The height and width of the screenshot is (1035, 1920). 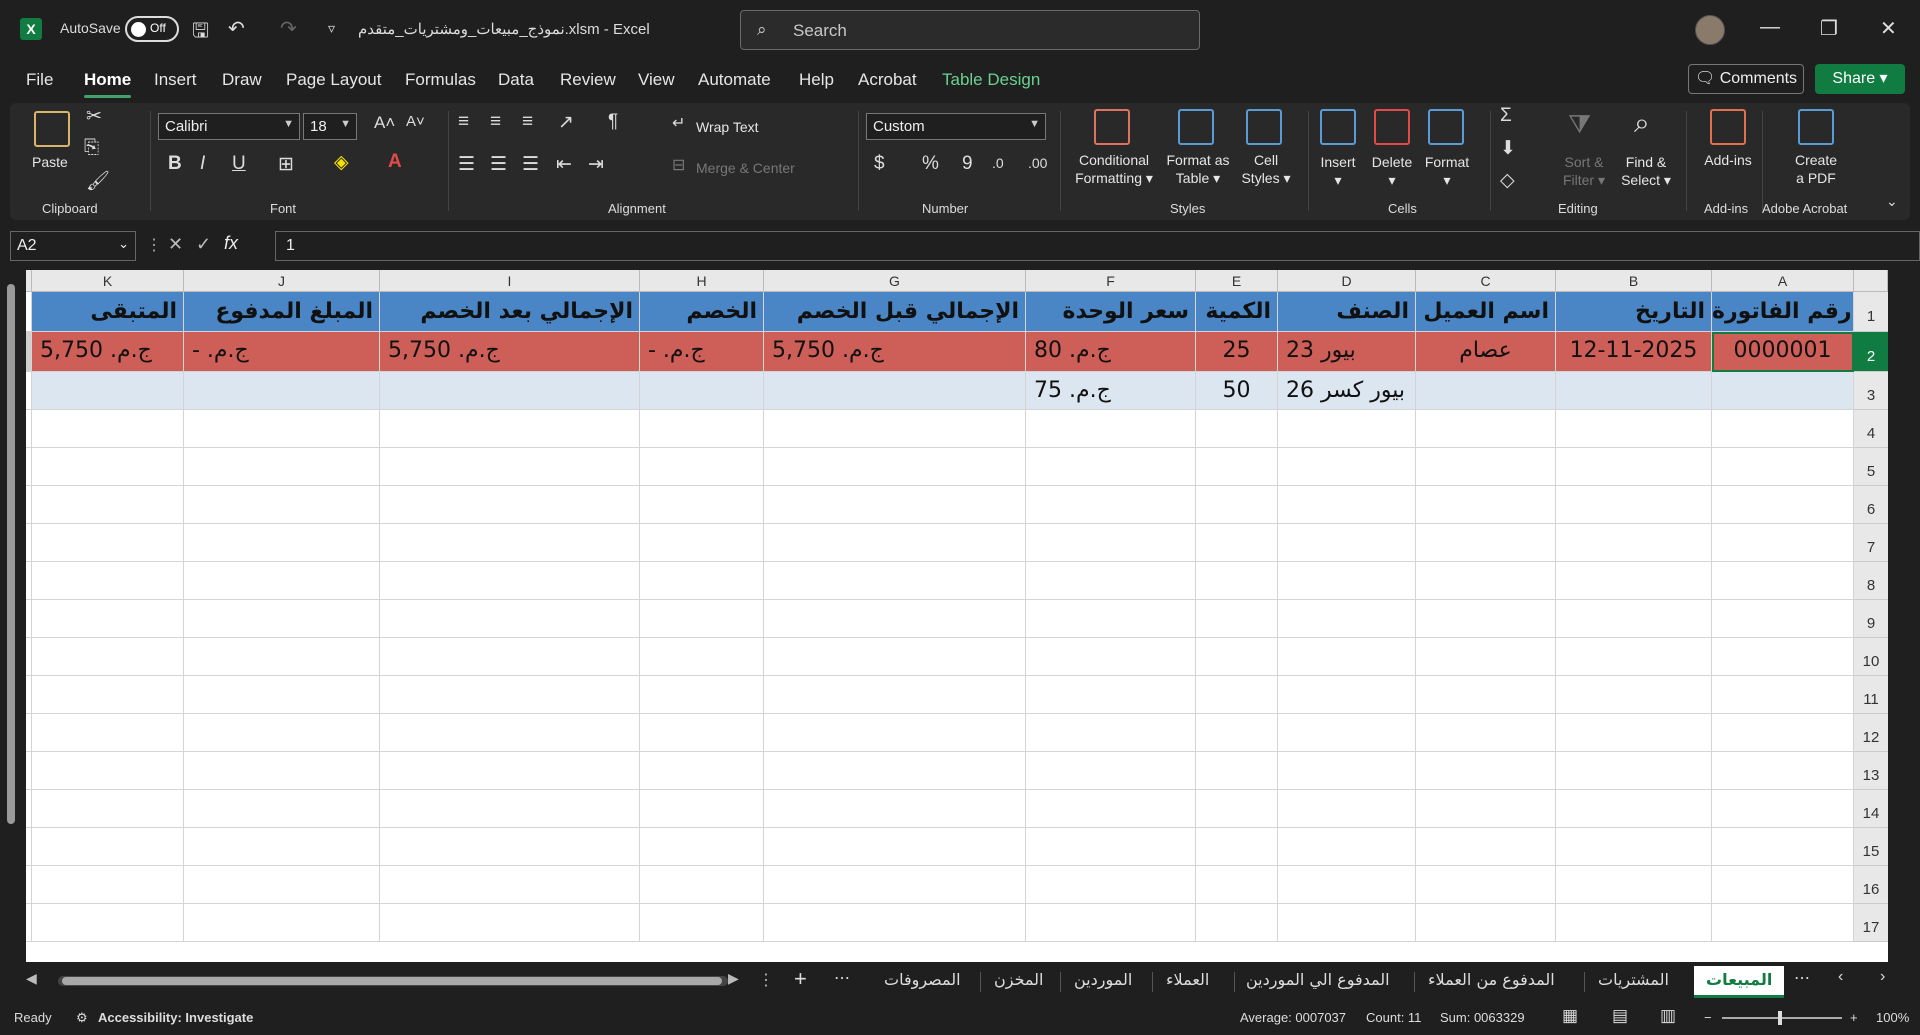 I want to click on clear-icon: ◇, so click(x=1507, y=180).